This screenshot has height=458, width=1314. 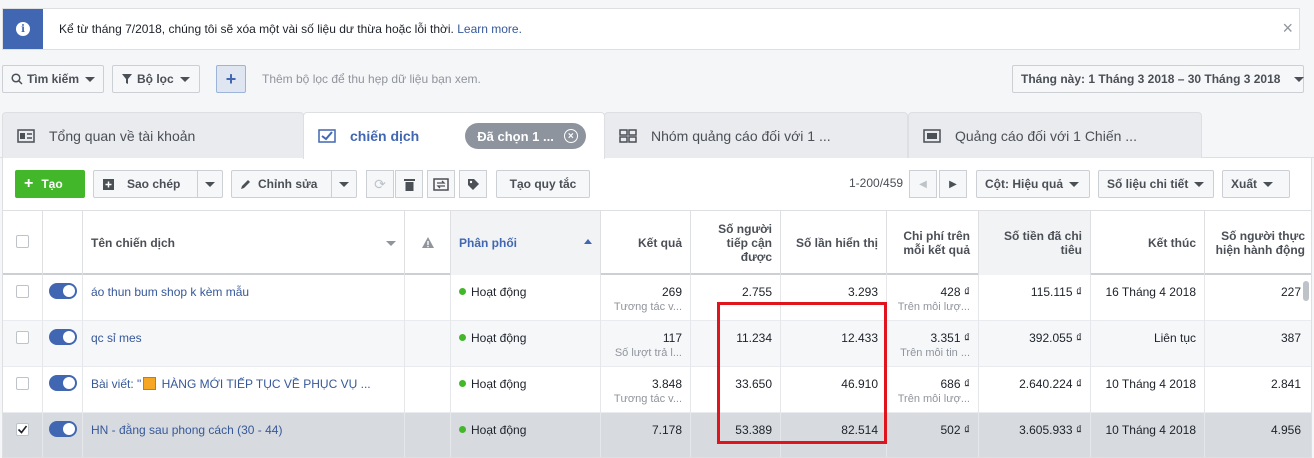 What do you see at coordinates (153, 135) in the screenshot?
I see `tab-account-overview: Tổng quan về tài khoản` at bounding box center [153, 135].